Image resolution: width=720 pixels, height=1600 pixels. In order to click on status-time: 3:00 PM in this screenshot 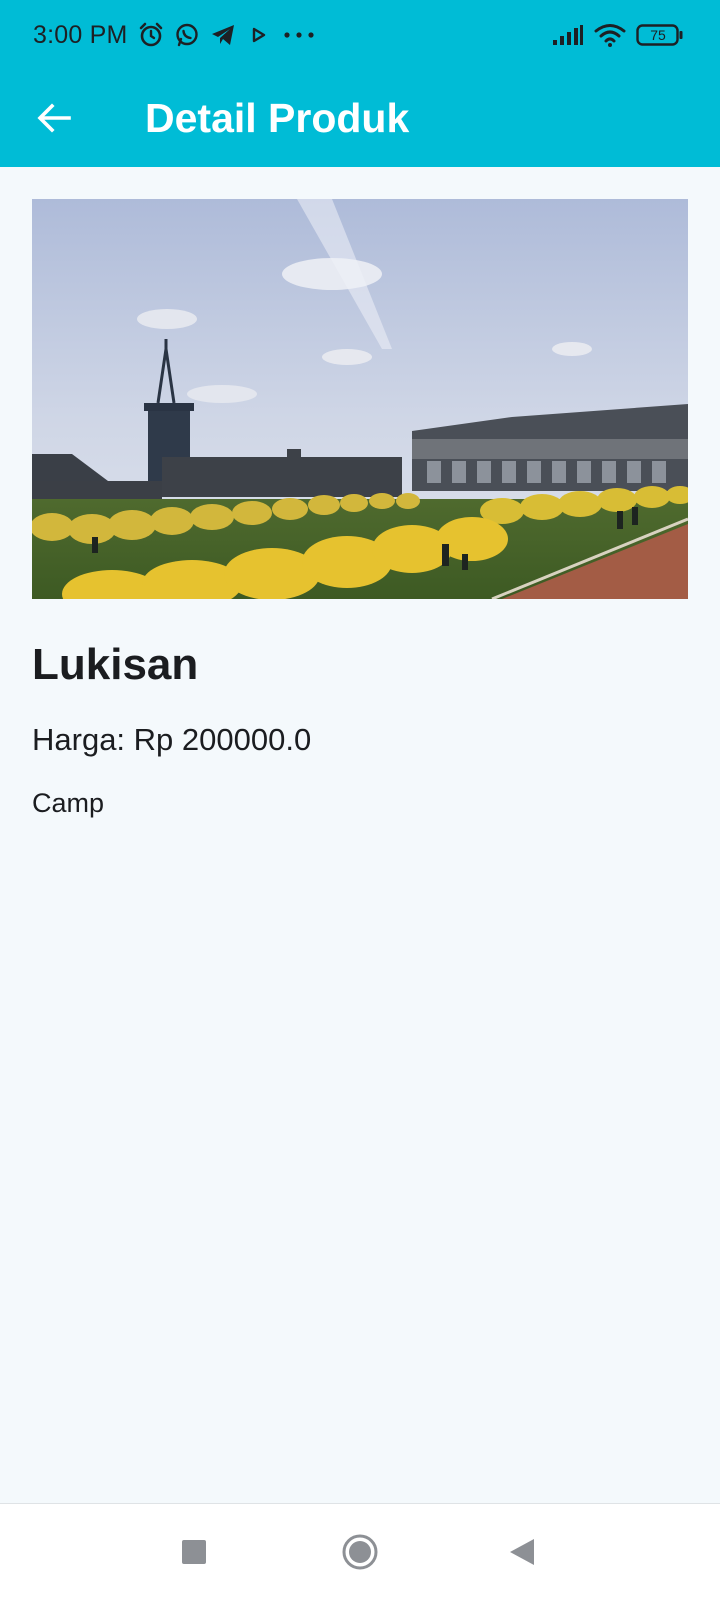, I will do `click(80, 34)`.